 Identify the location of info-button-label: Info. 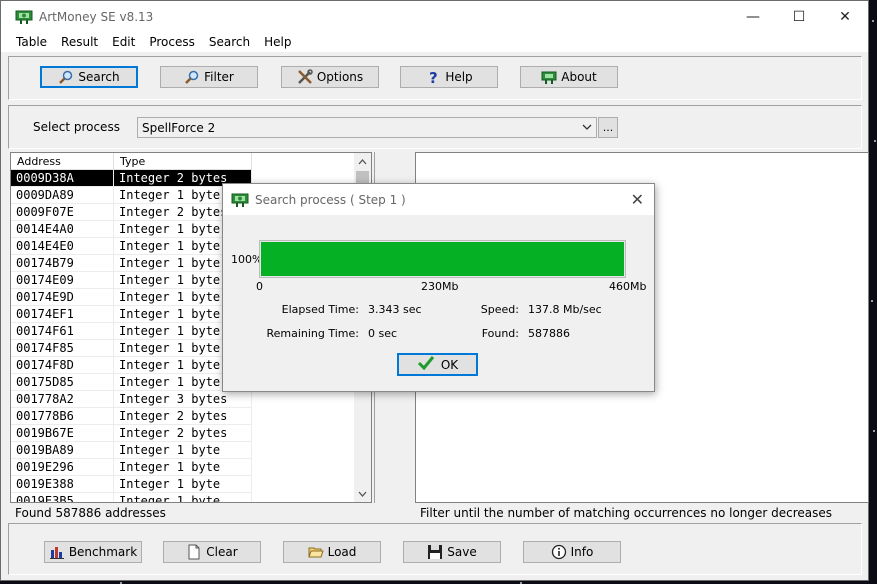
(582, 552).